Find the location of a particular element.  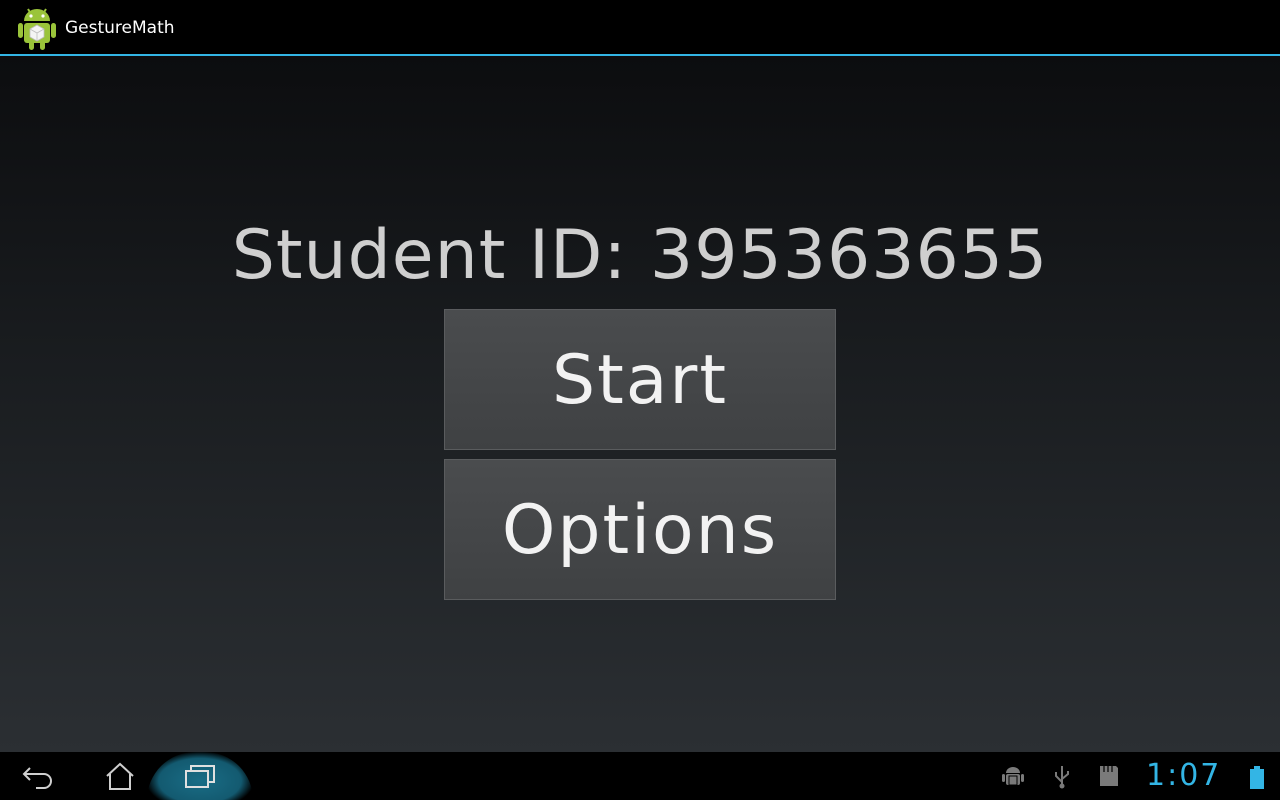

options-button: Options is located at coordinates (640, 529).